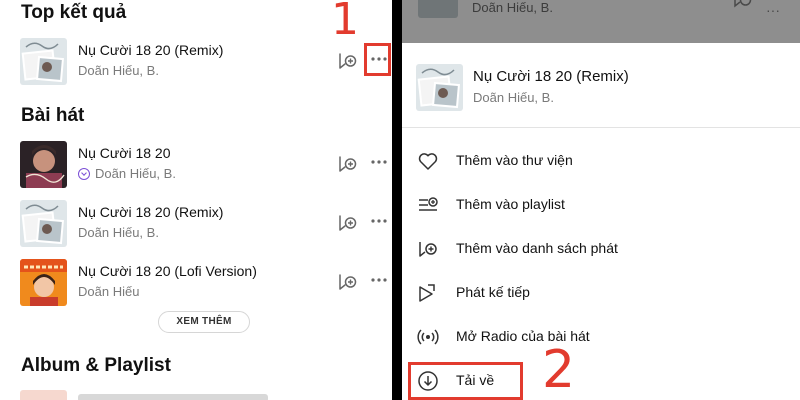 The image size is (800, 400). I want to click on song-row: Nụ Cười 18 20 (Lofi Version) Doãn Hiếu, so click(196, 289).